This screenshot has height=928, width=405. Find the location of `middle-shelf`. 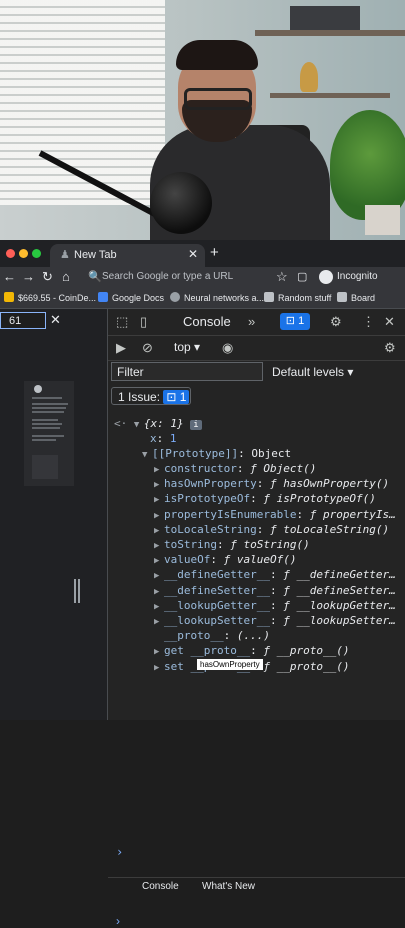

middle-shelf is located at coordinates (330, 95).